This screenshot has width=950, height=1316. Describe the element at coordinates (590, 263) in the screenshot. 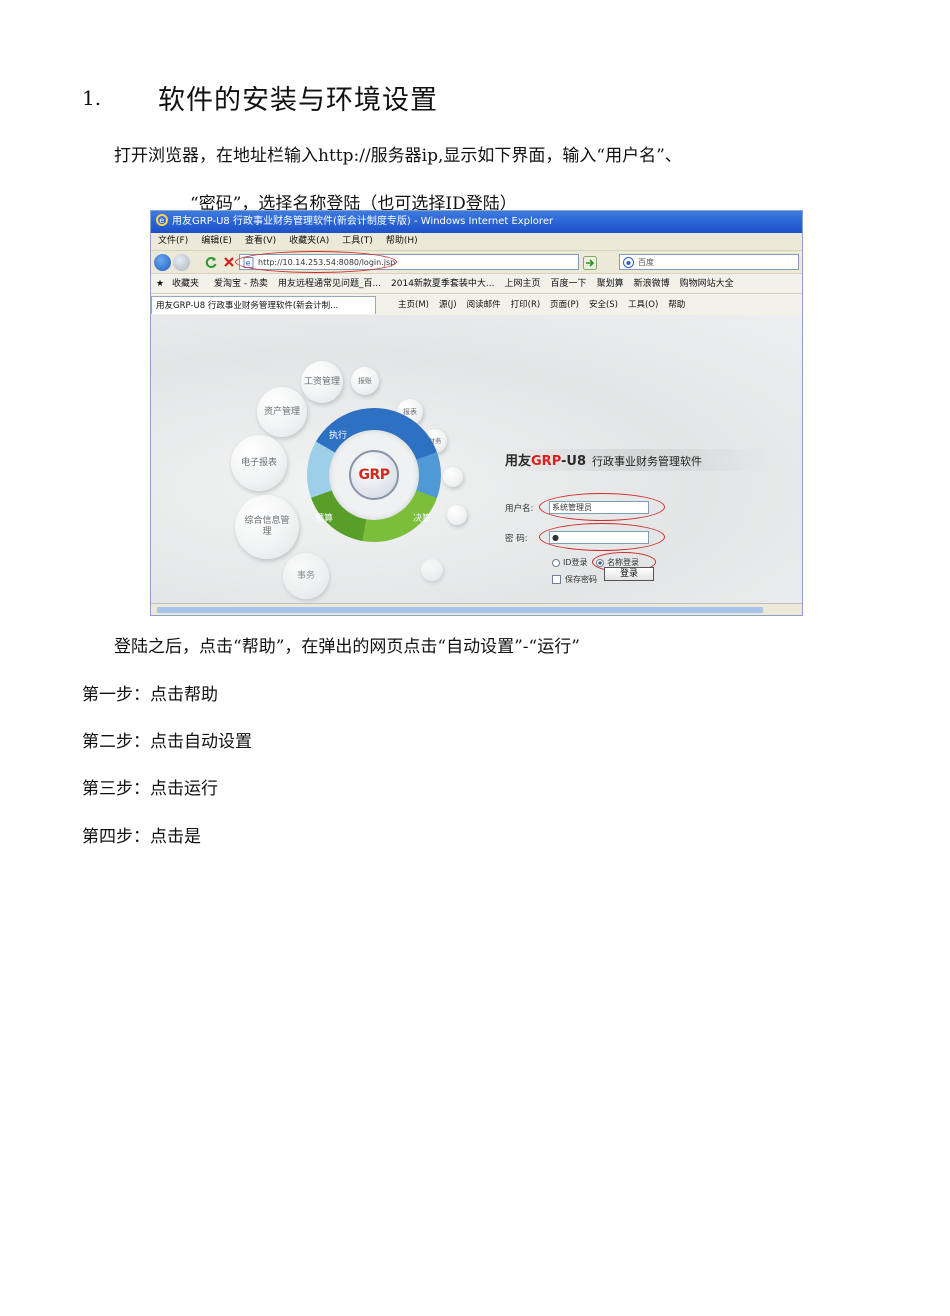

I see `go-icon` at that location.